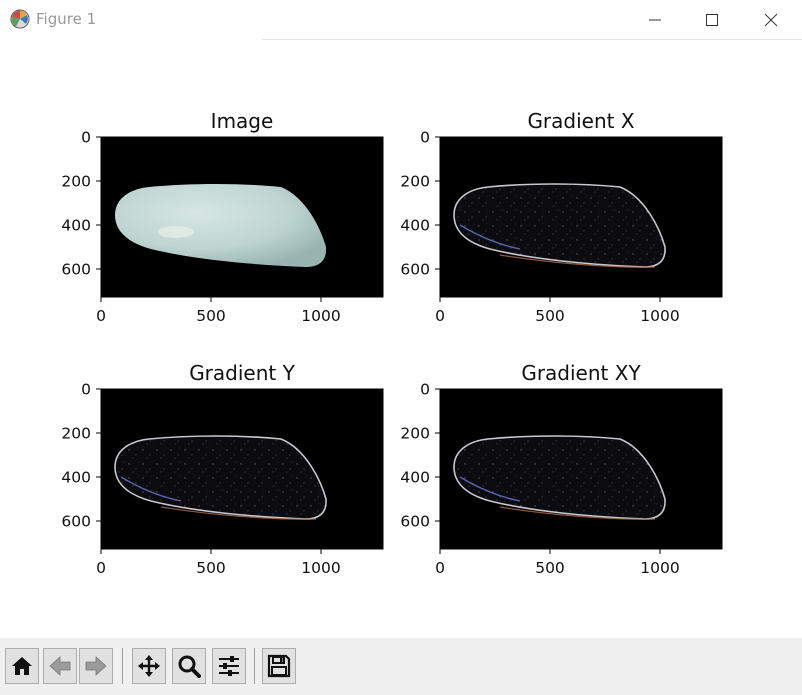 This screenshot has width=802, height=695. Describe the element at coordinates (222, 469) in the screenshot. I see `subplot-3: Gradient Y 0 500 1000 0 200 400 600` at that location.